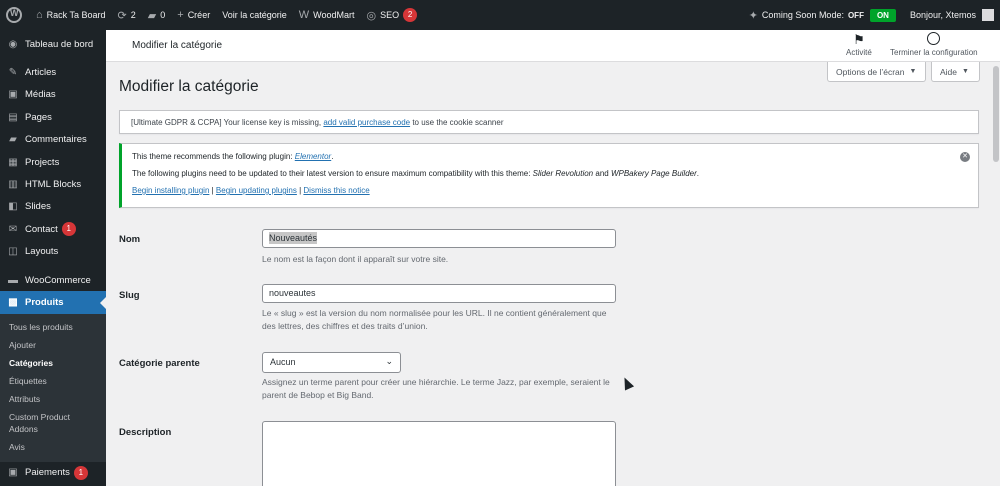  Describe the element at coordinates (304, 15) in the screenshot. I see `woodmart-icon: W` at that location.